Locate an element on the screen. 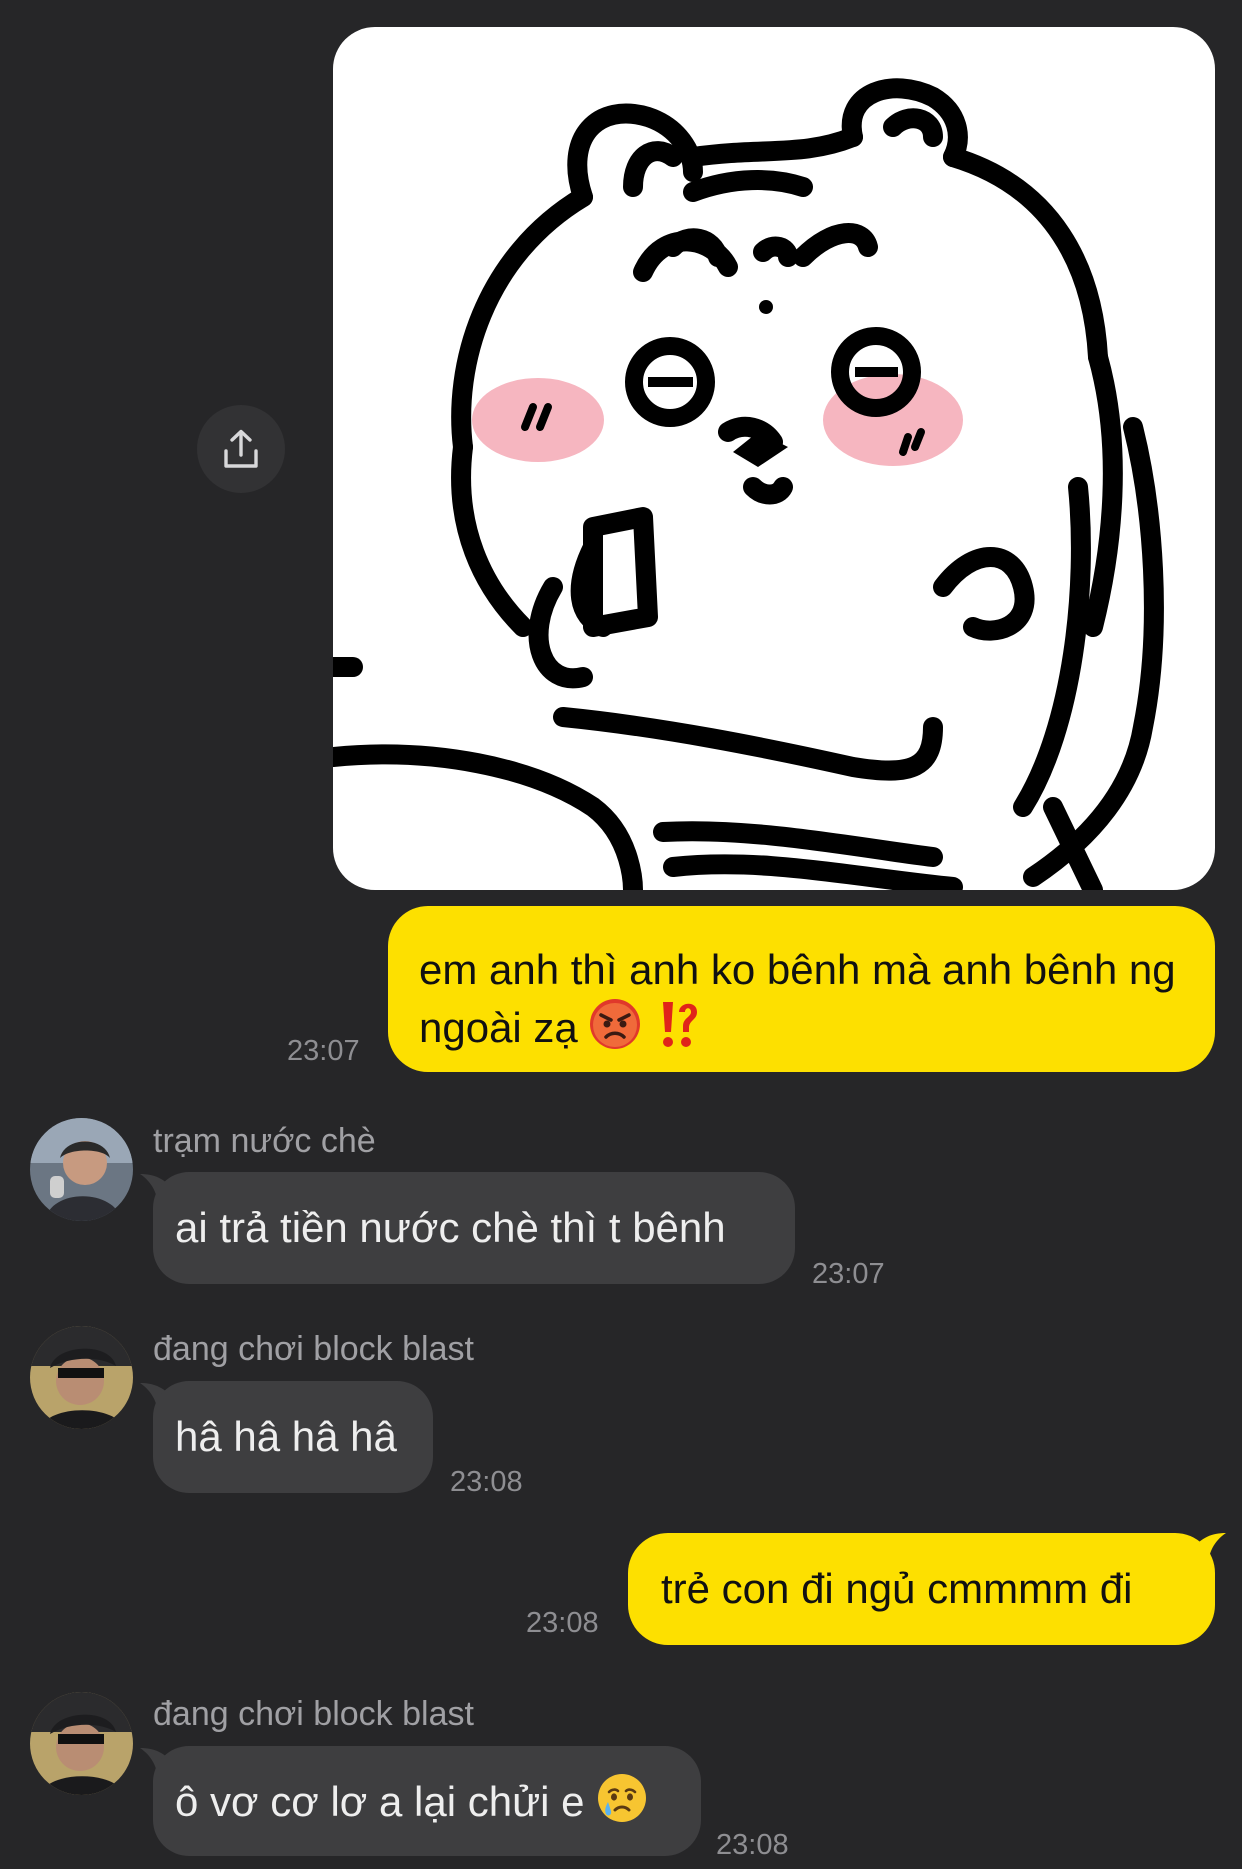 This screenshot has height=1869, width=1242. sender-name: trạm nước chè is located at coordinates (264, 1141).